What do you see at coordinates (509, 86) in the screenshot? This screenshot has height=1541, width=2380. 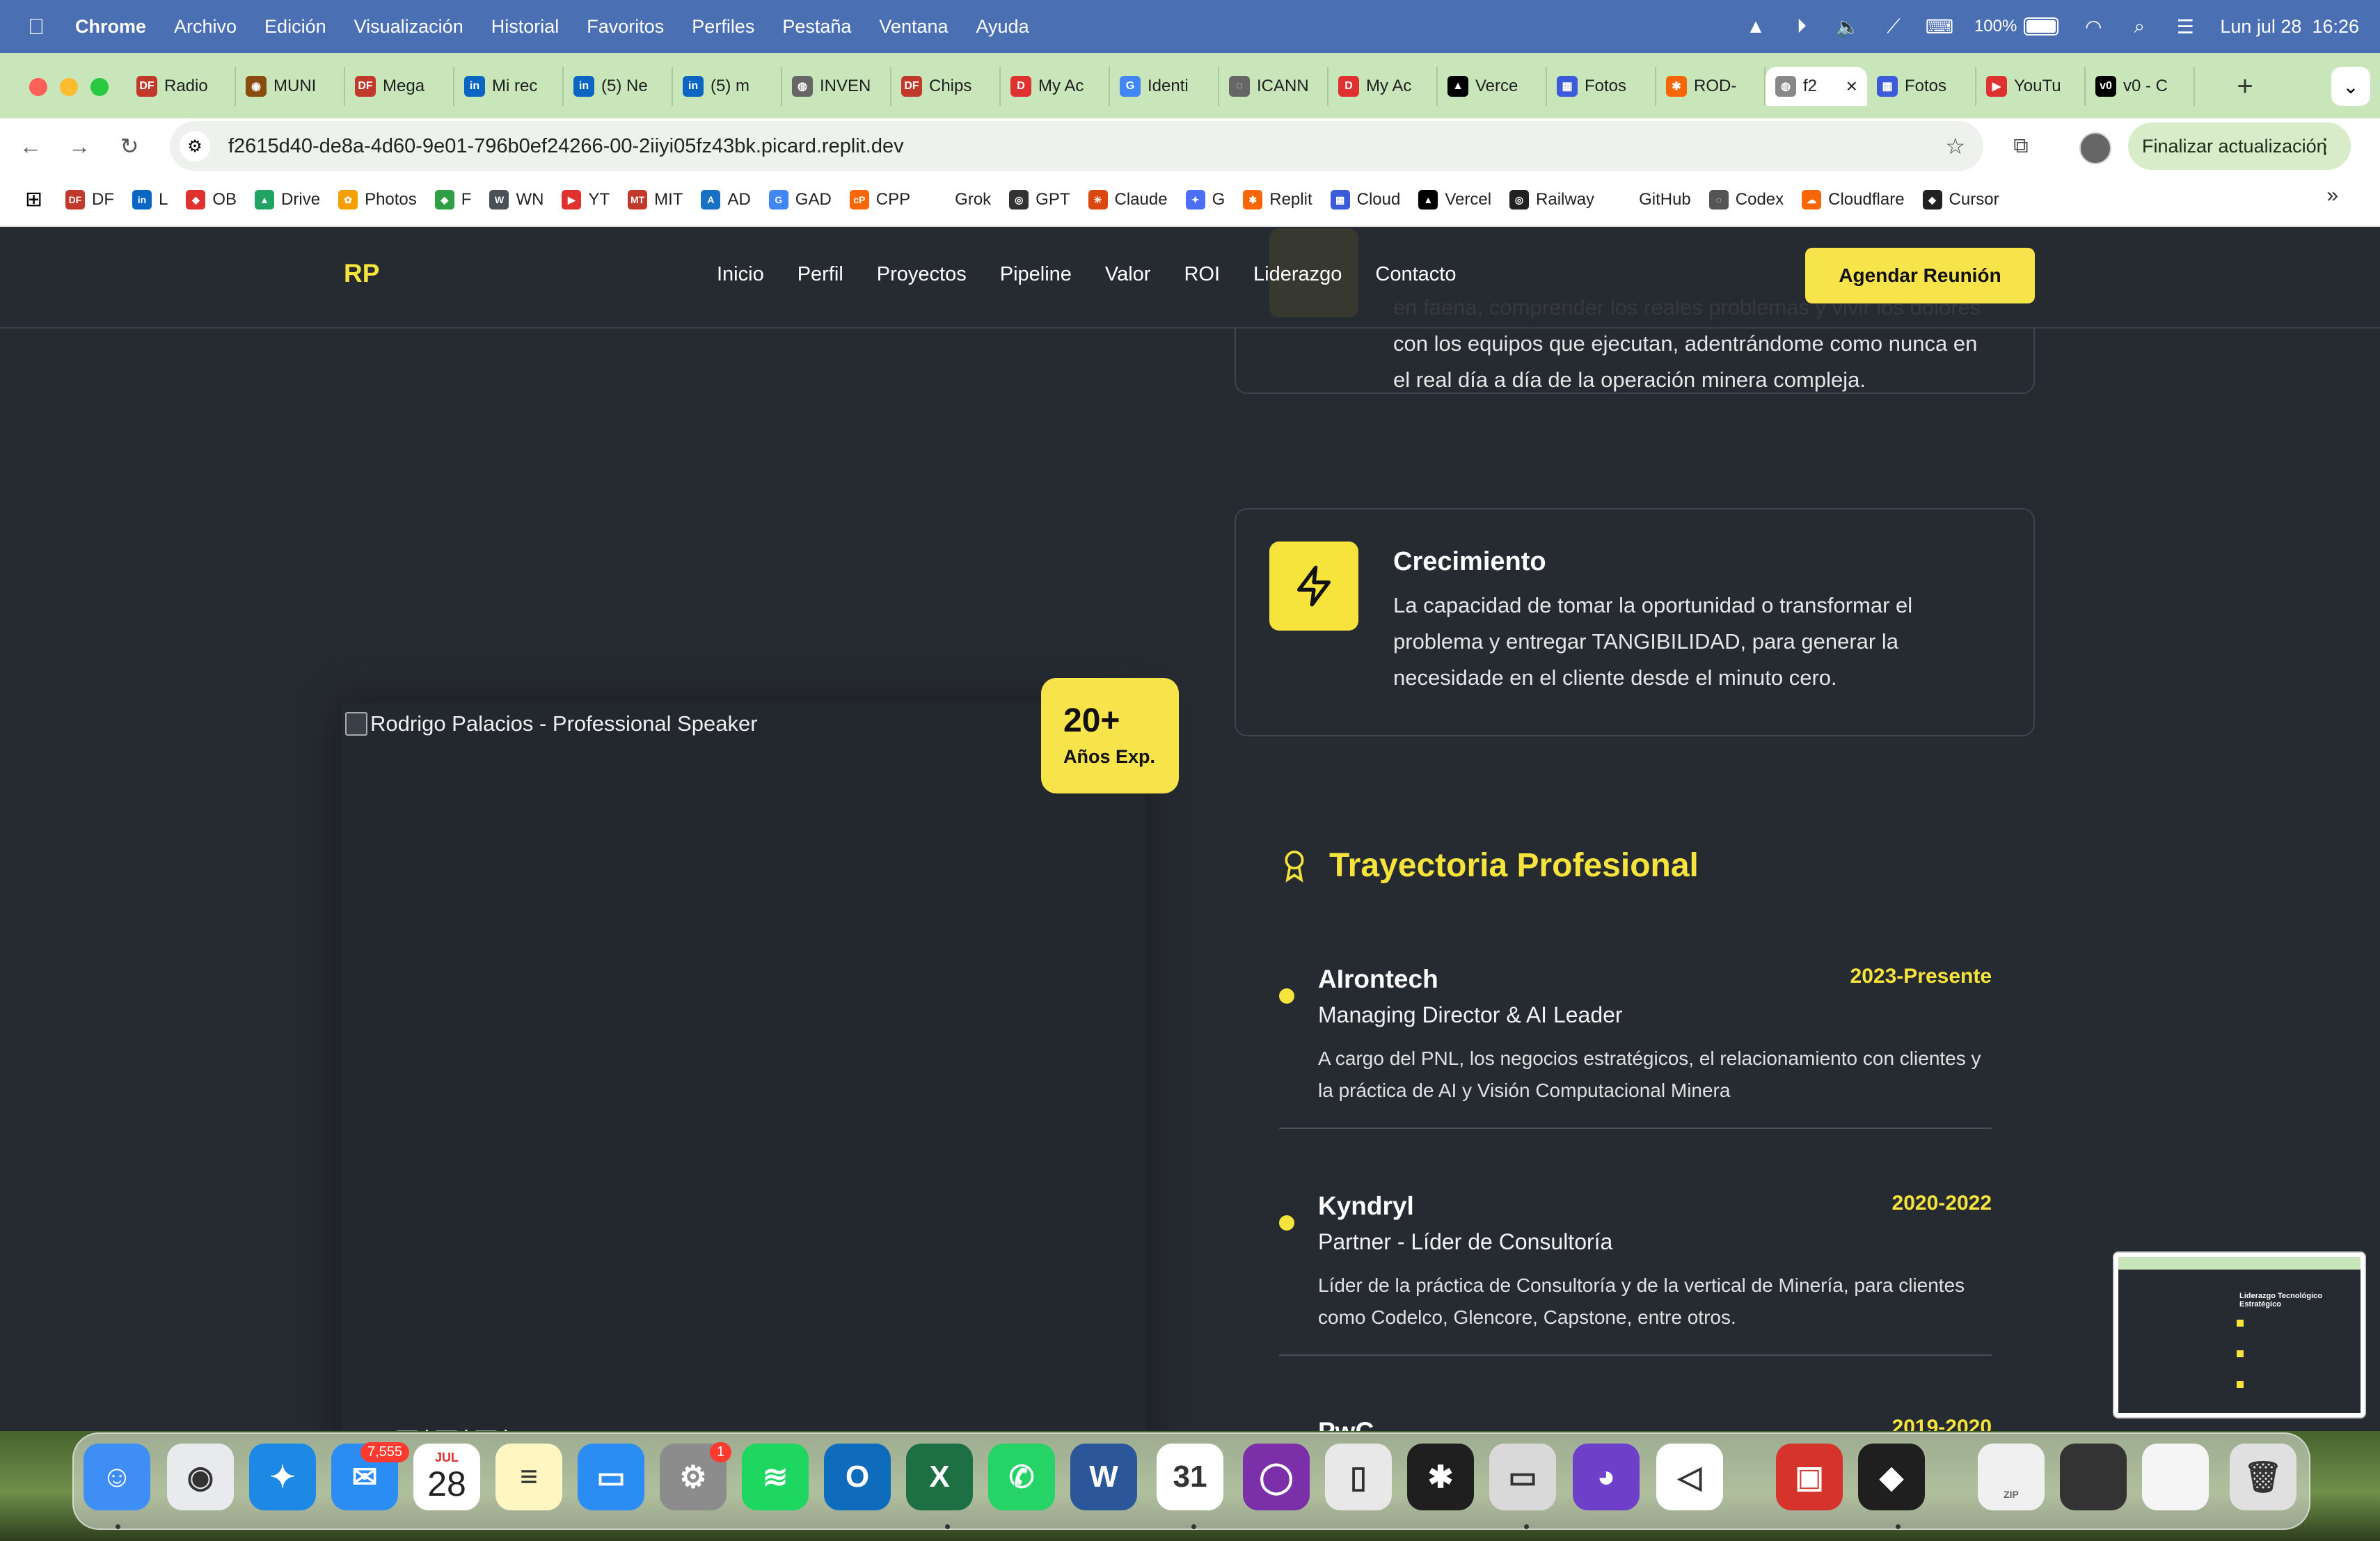 I see `browser-tab: in Mi rec` at bounding box center [509, 86].